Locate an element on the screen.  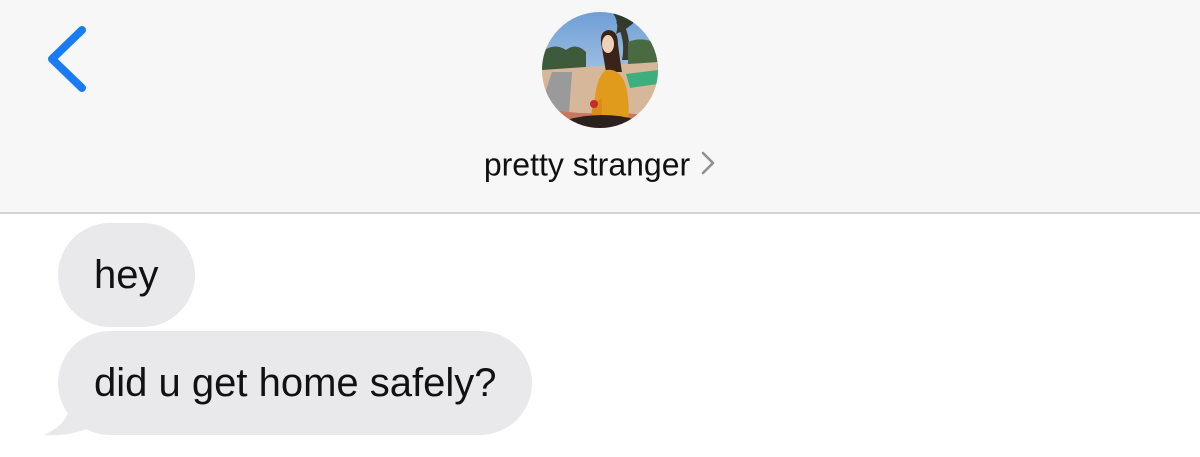
contact-name-button: pretty stranger is located at coordinates (600, 163).